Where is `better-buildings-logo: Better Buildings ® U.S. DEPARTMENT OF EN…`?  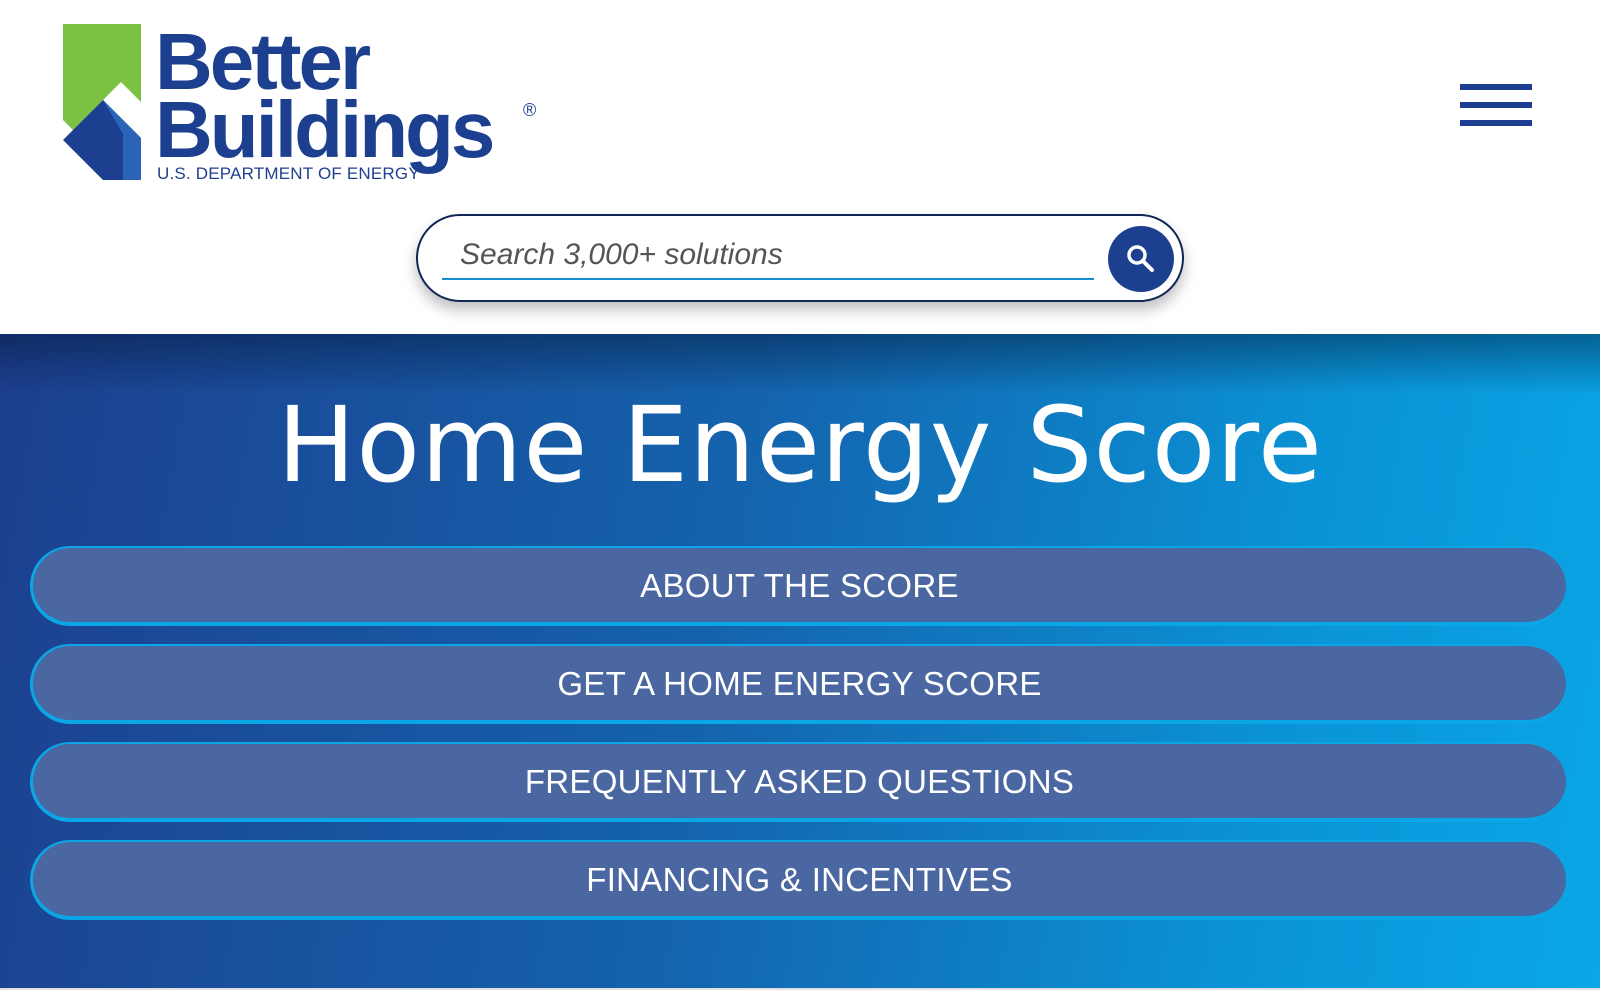
better-buildings-logo: Better Buildings ® U.S. DEPARTMENT OF EN… is located at coordinates (313, 107).